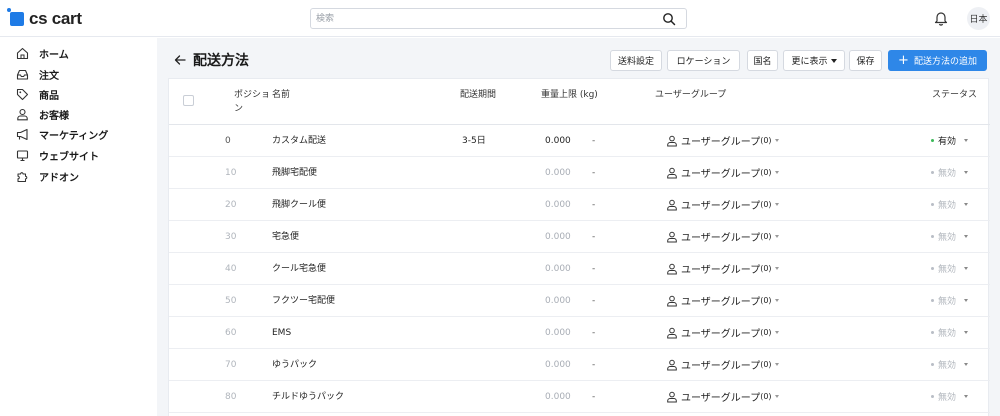  I want to click on shipping-method-name: EMS, so click(281, 333).